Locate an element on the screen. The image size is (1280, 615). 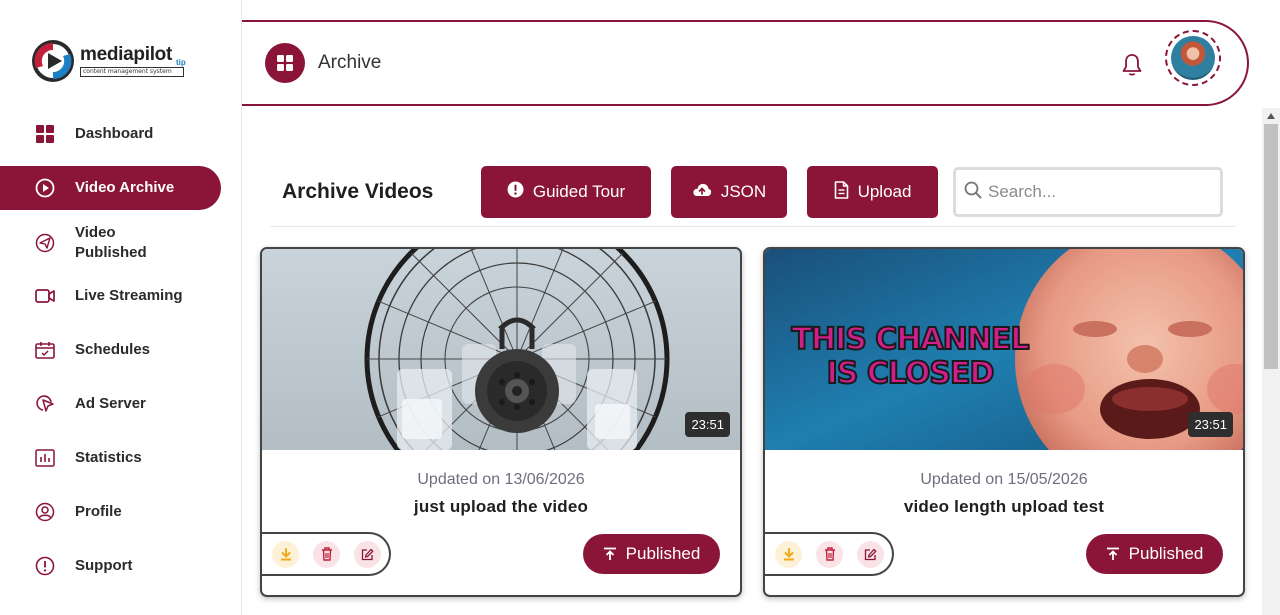
page-title: Archive is located at coordinates (350, 62).